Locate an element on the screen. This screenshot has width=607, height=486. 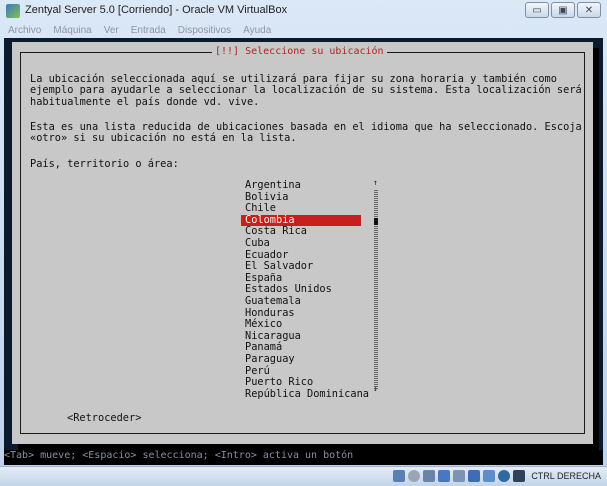
cpu-icon is located at coordinates (519, 476).